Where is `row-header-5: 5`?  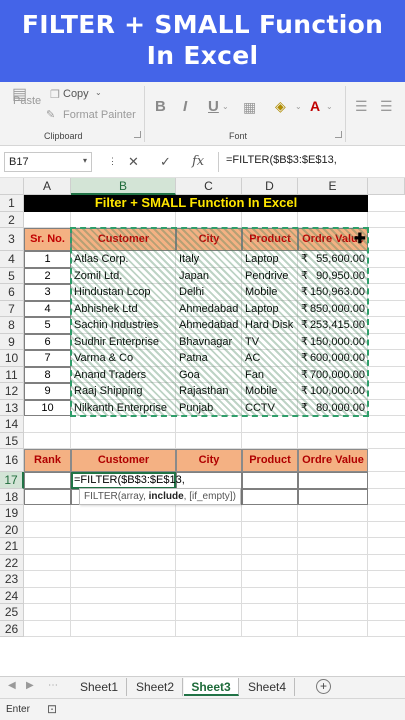
row-header-5: 5 is located at coordinates (12, 275).